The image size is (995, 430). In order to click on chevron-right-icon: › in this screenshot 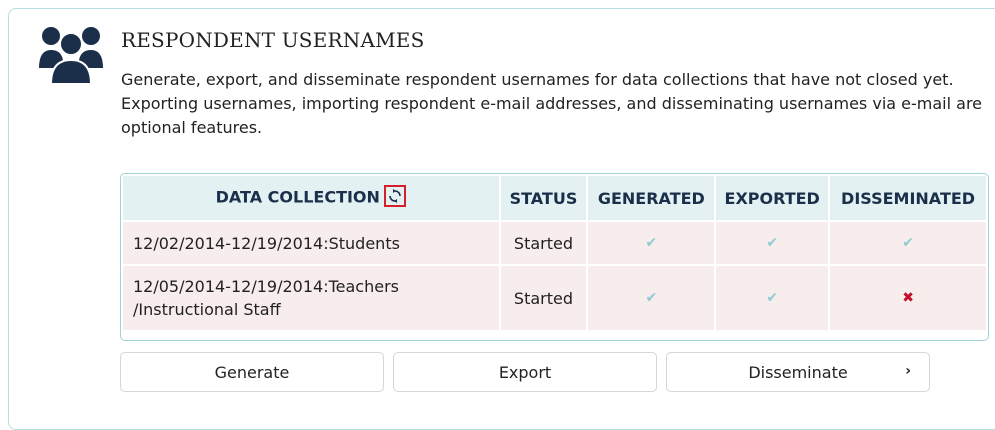, I will do `click(908, 371)`.